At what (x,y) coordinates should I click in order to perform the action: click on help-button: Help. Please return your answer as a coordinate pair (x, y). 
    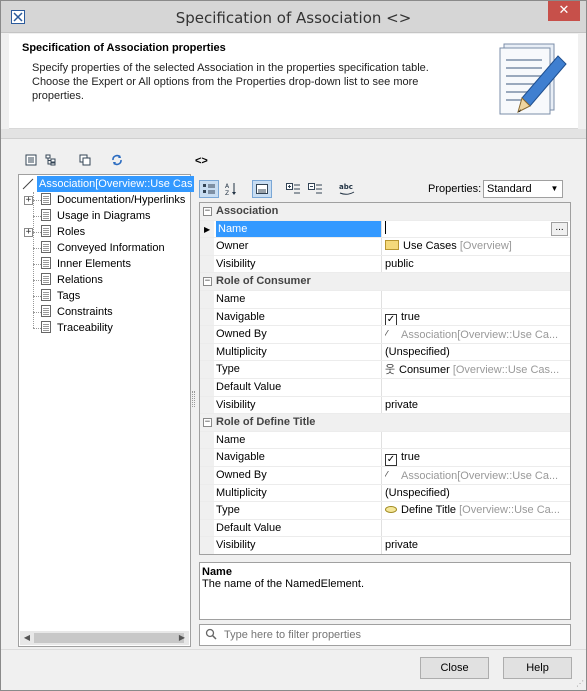
    Looking at the image, I should click on (537, 668).